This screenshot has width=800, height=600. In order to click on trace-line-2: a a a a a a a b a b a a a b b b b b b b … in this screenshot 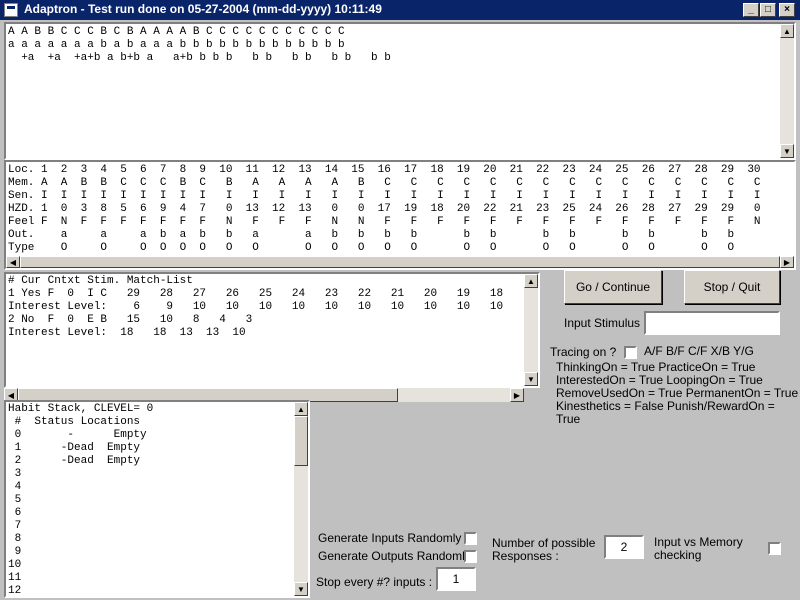, I will do `click(176, 45)`.